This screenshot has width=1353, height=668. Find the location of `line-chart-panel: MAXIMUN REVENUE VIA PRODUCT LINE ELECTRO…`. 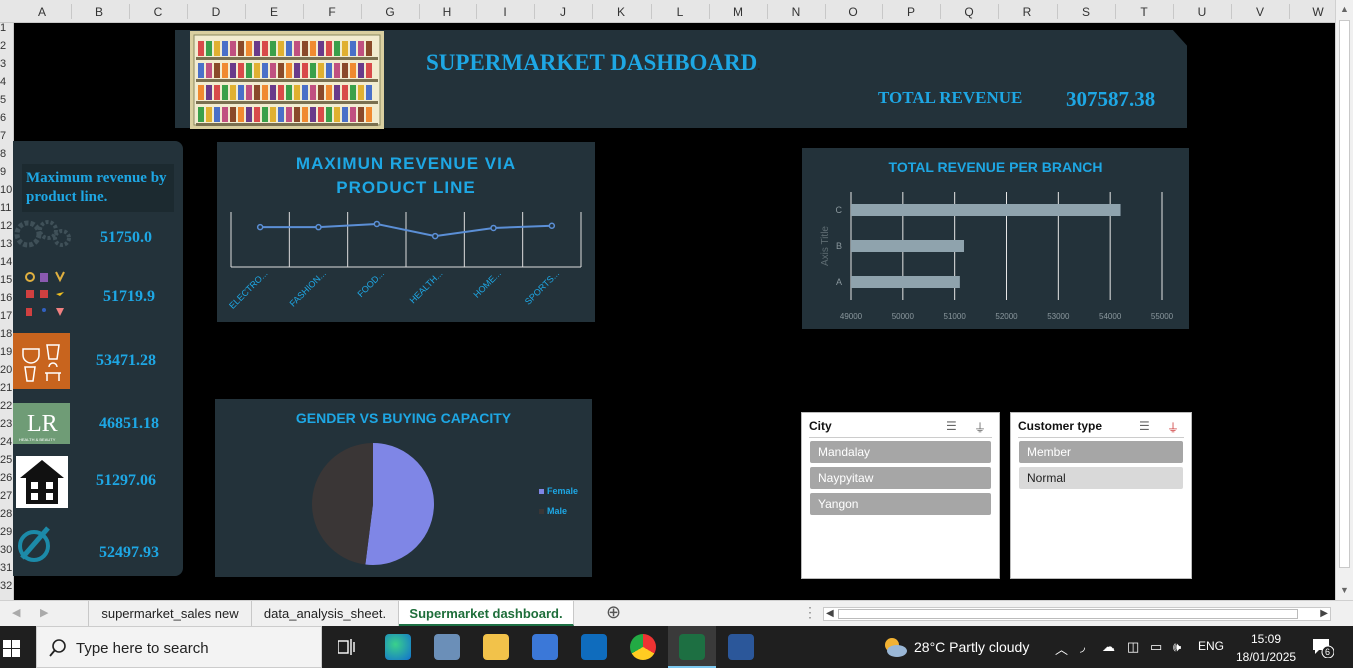

line-chart-panel: MAXIMUN REVENUE VIA PRODUCT LINE ELECTRO… is located at coordinates (406, 232).